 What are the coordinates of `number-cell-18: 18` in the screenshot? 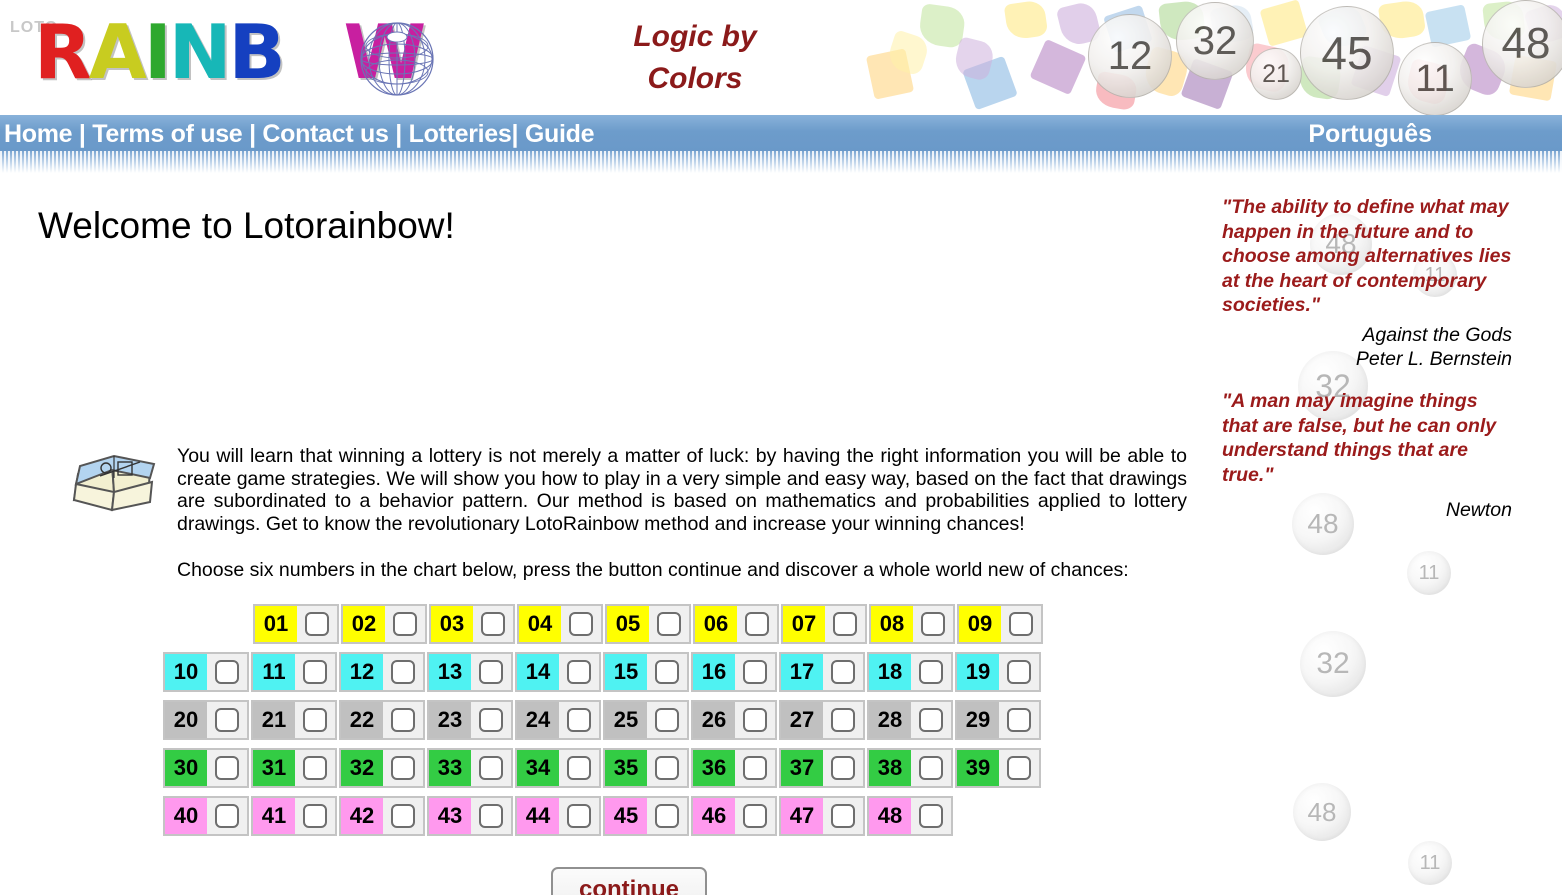 It's located at (910, 672).